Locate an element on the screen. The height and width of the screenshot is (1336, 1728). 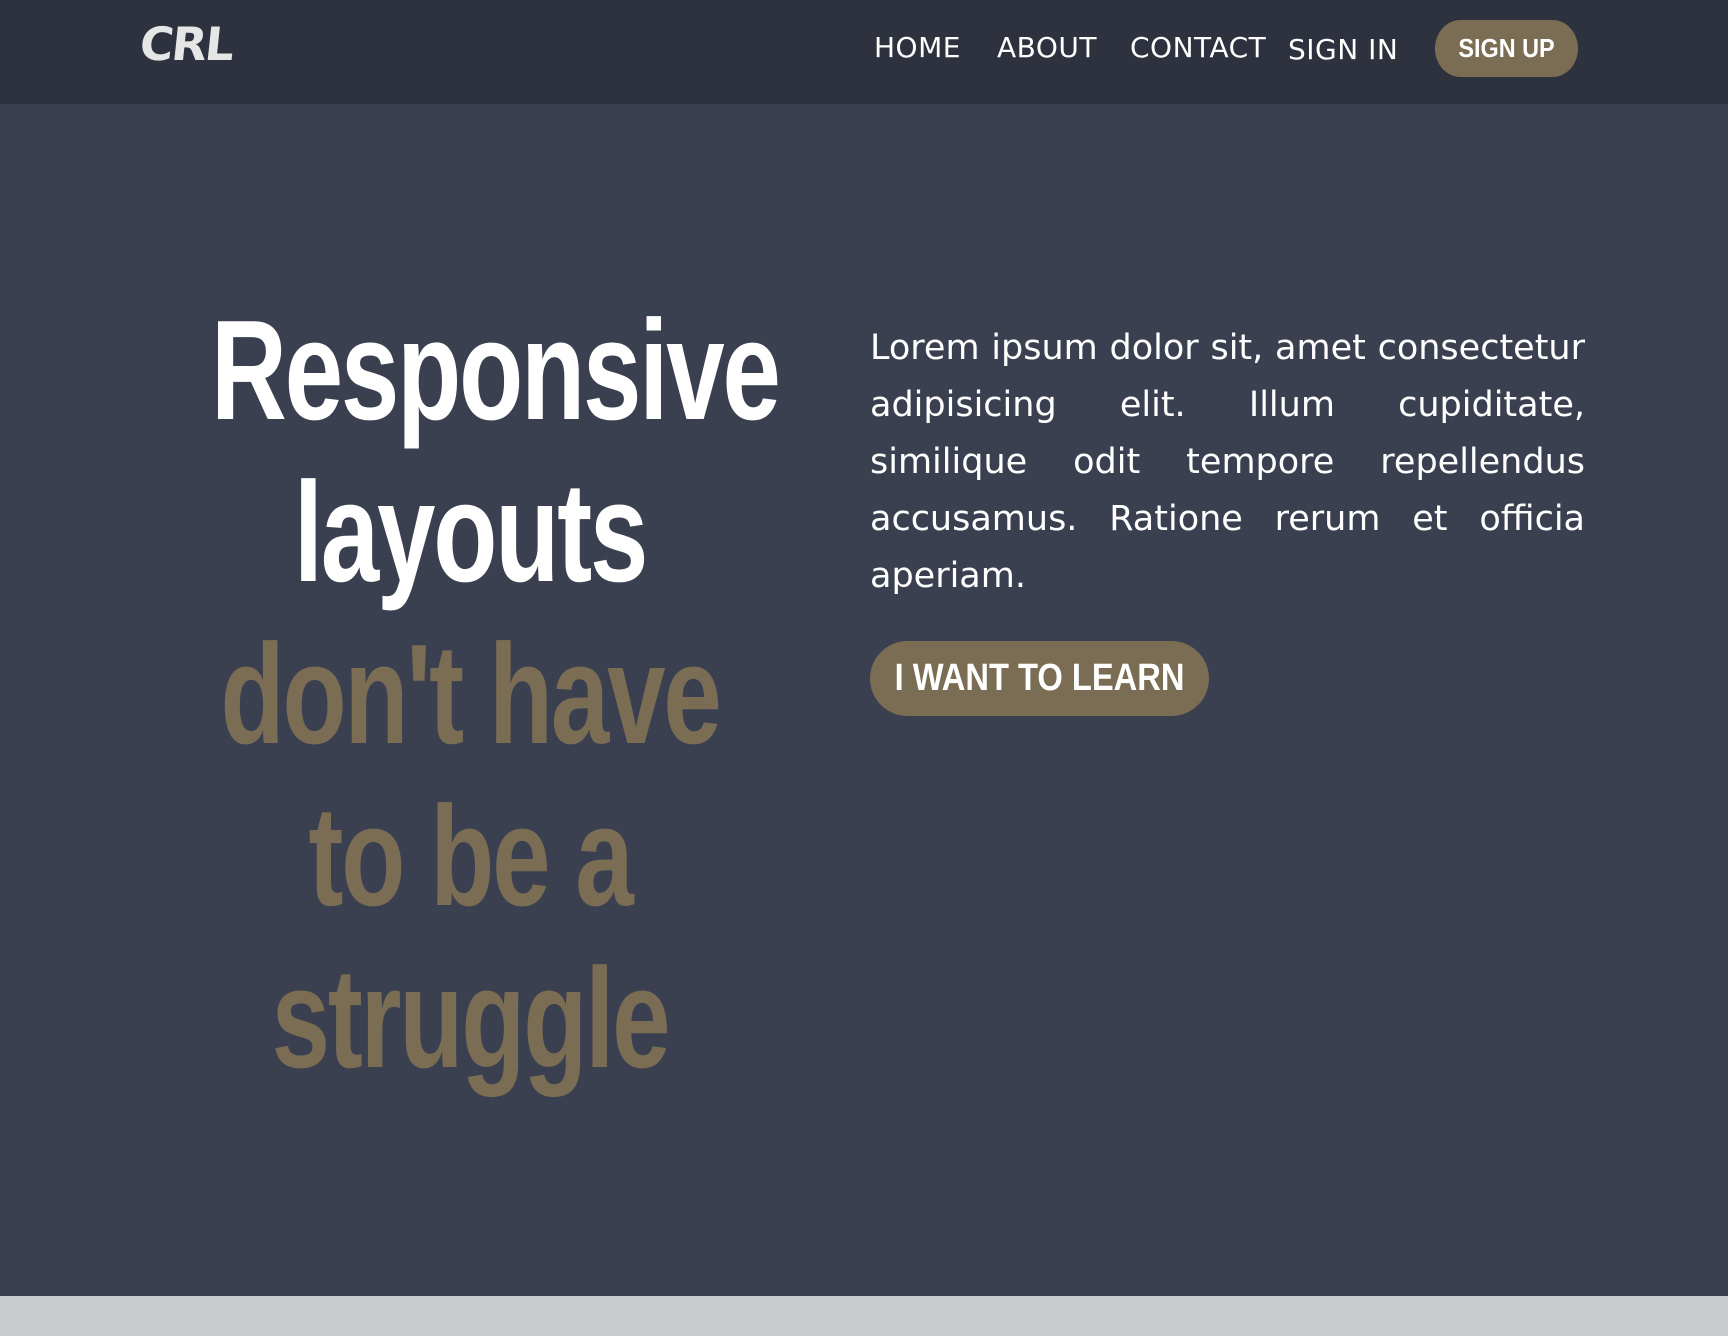
logo: CRL is located at coordinates (186, 44).